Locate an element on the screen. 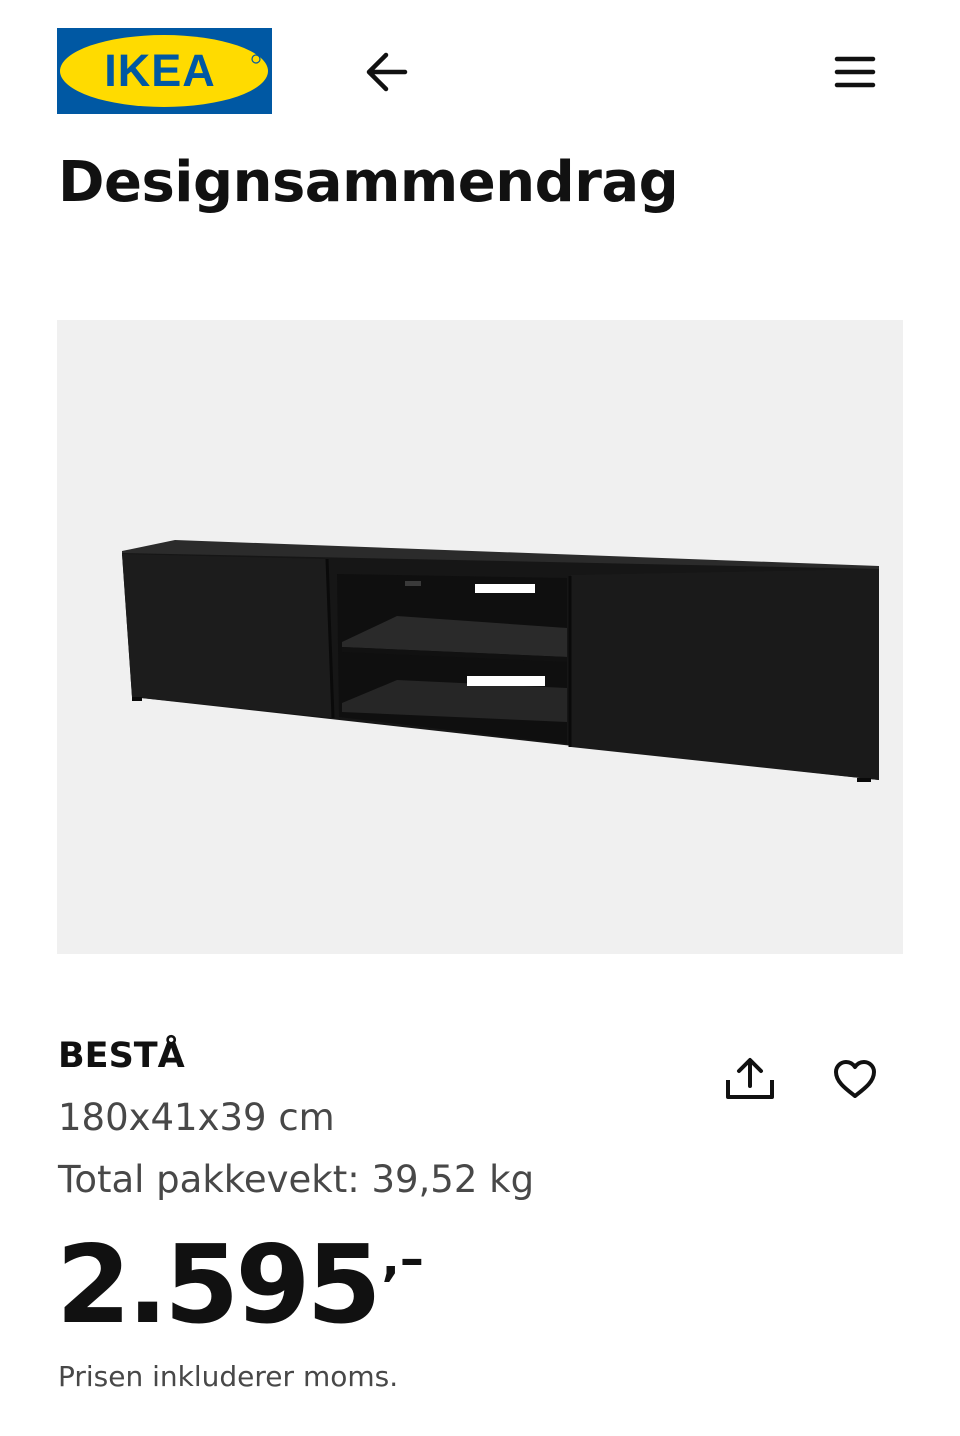 Image resolution: width=960 pixels, height=1436 pixels. logo-text: IKEA is located at coordinates (160, 70).